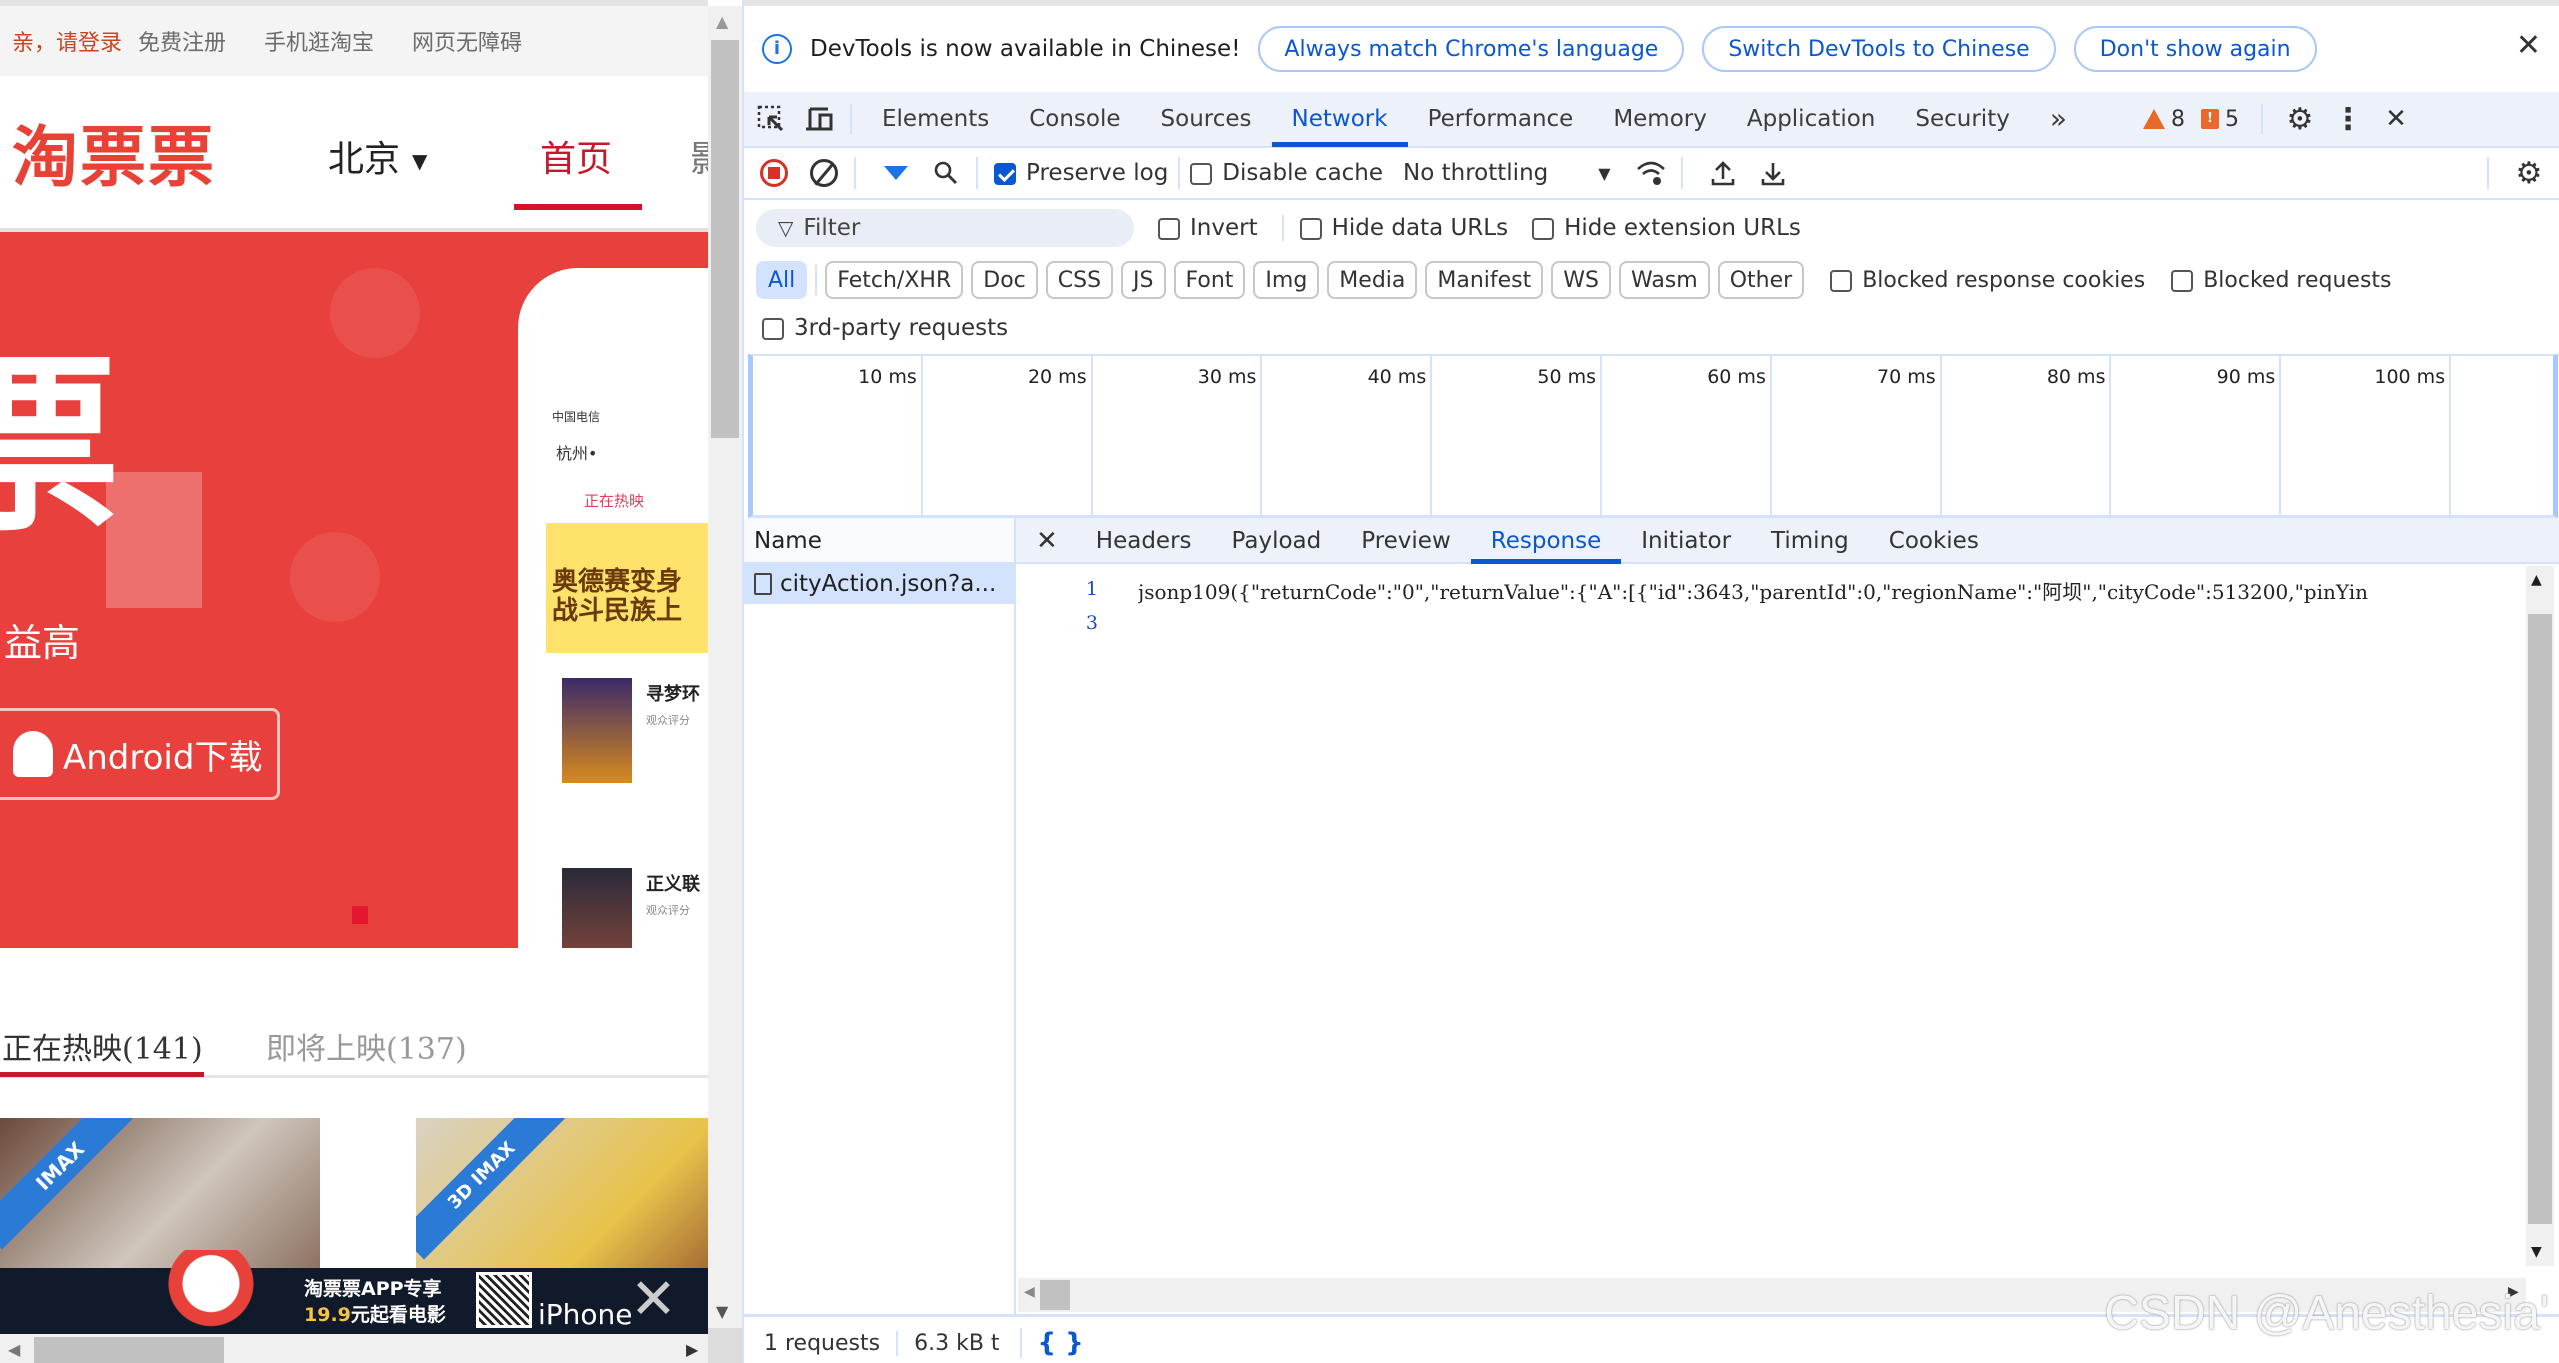 Image resolution: width=2559 pixels, height=1363 pixels. Describe the element at coordinates (1339, 119) in the screenshot. I see `tab-network: Network` at that location.